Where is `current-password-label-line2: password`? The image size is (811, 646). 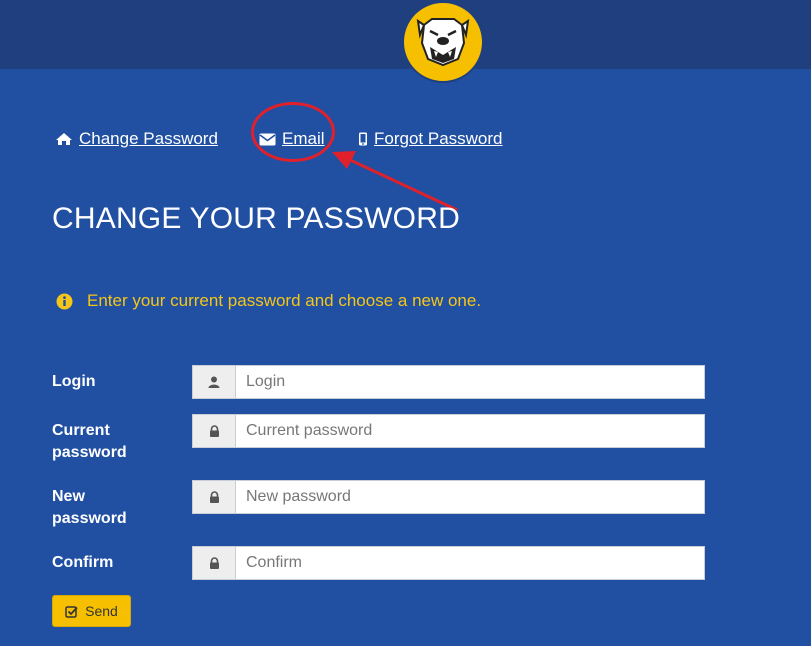
current-password-label-line2: password is located at coordinates (89, 452).